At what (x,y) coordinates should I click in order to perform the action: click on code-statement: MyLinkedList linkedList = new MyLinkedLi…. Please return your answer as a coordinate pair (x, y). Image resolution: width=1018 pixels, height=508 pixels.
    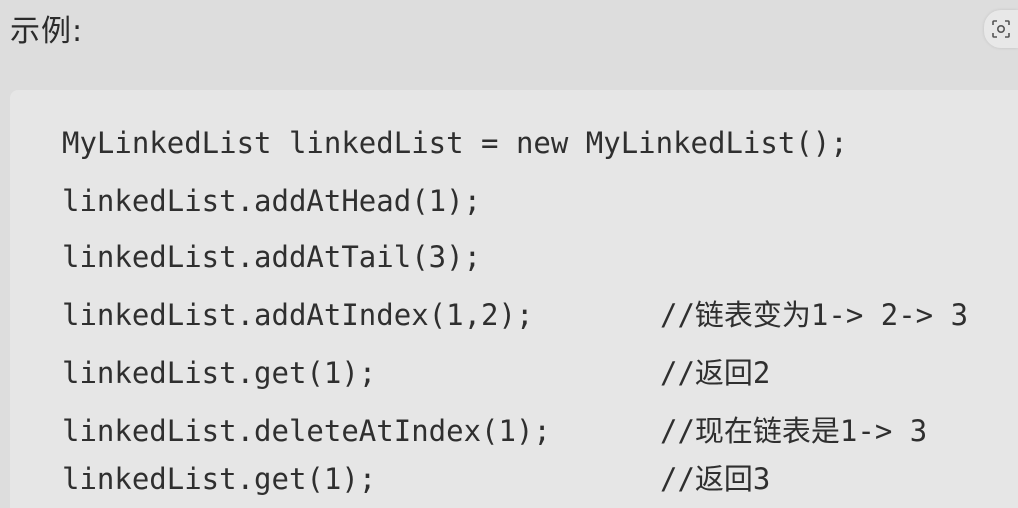
    Looking at the image, I should click on (455, 143).